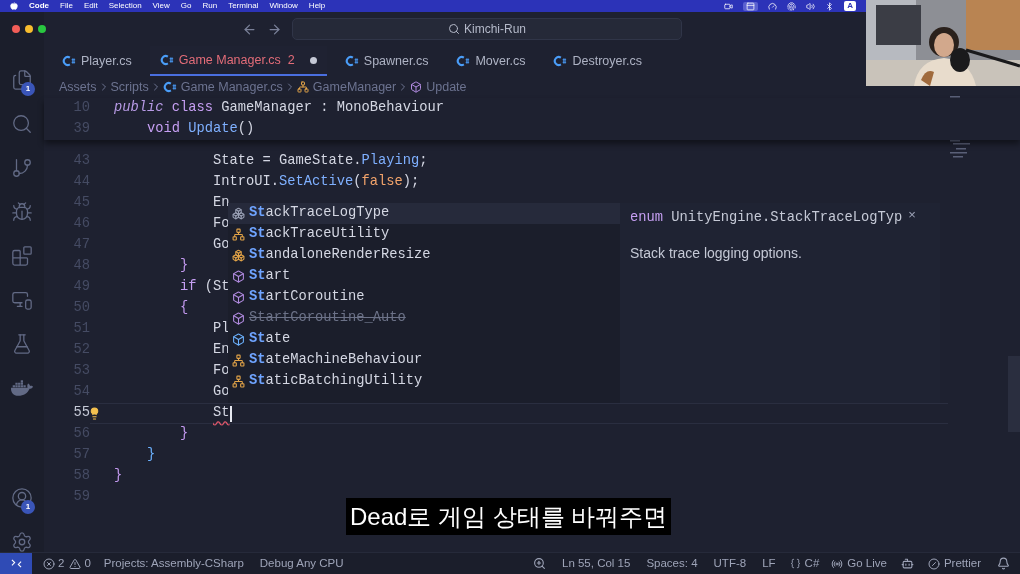 The width and height of the screenshot is (1020, 574). I want to click on status-item: LF, so click(769, 563).